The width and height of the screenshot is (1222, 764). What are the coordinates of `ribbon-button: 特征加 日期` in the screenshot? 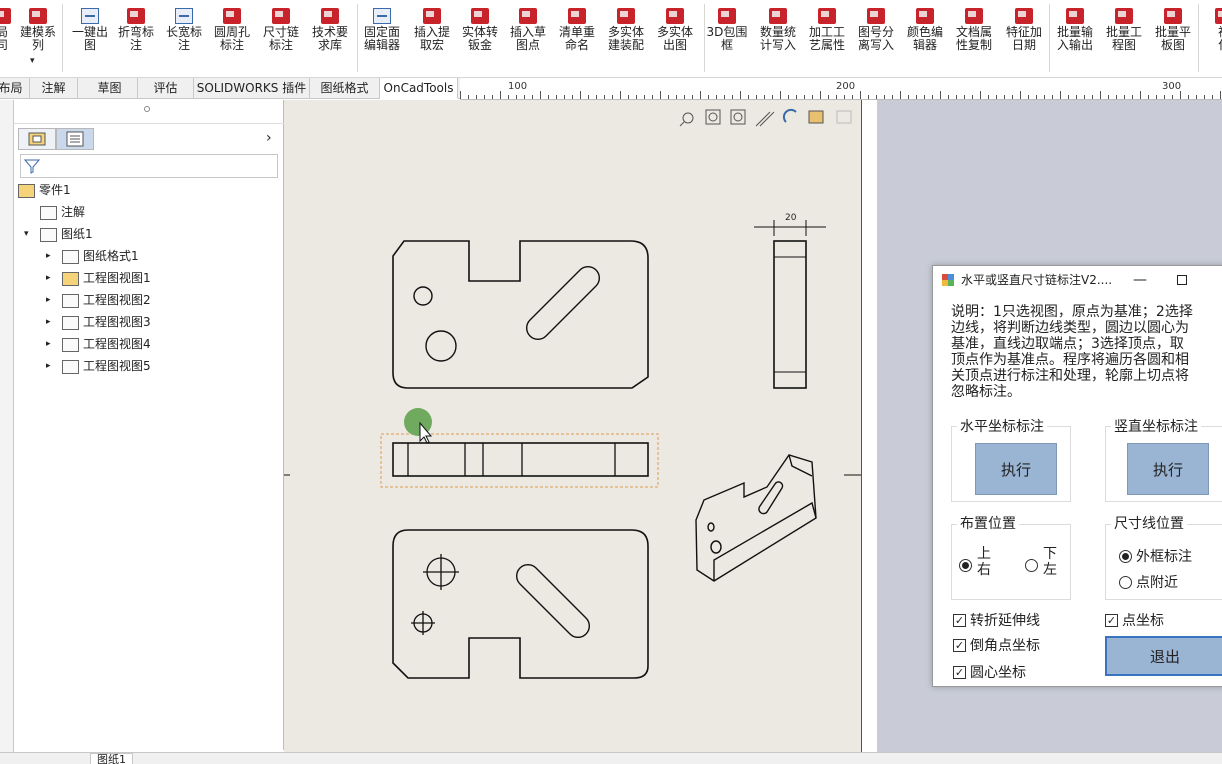 It's located at (1024, 30).